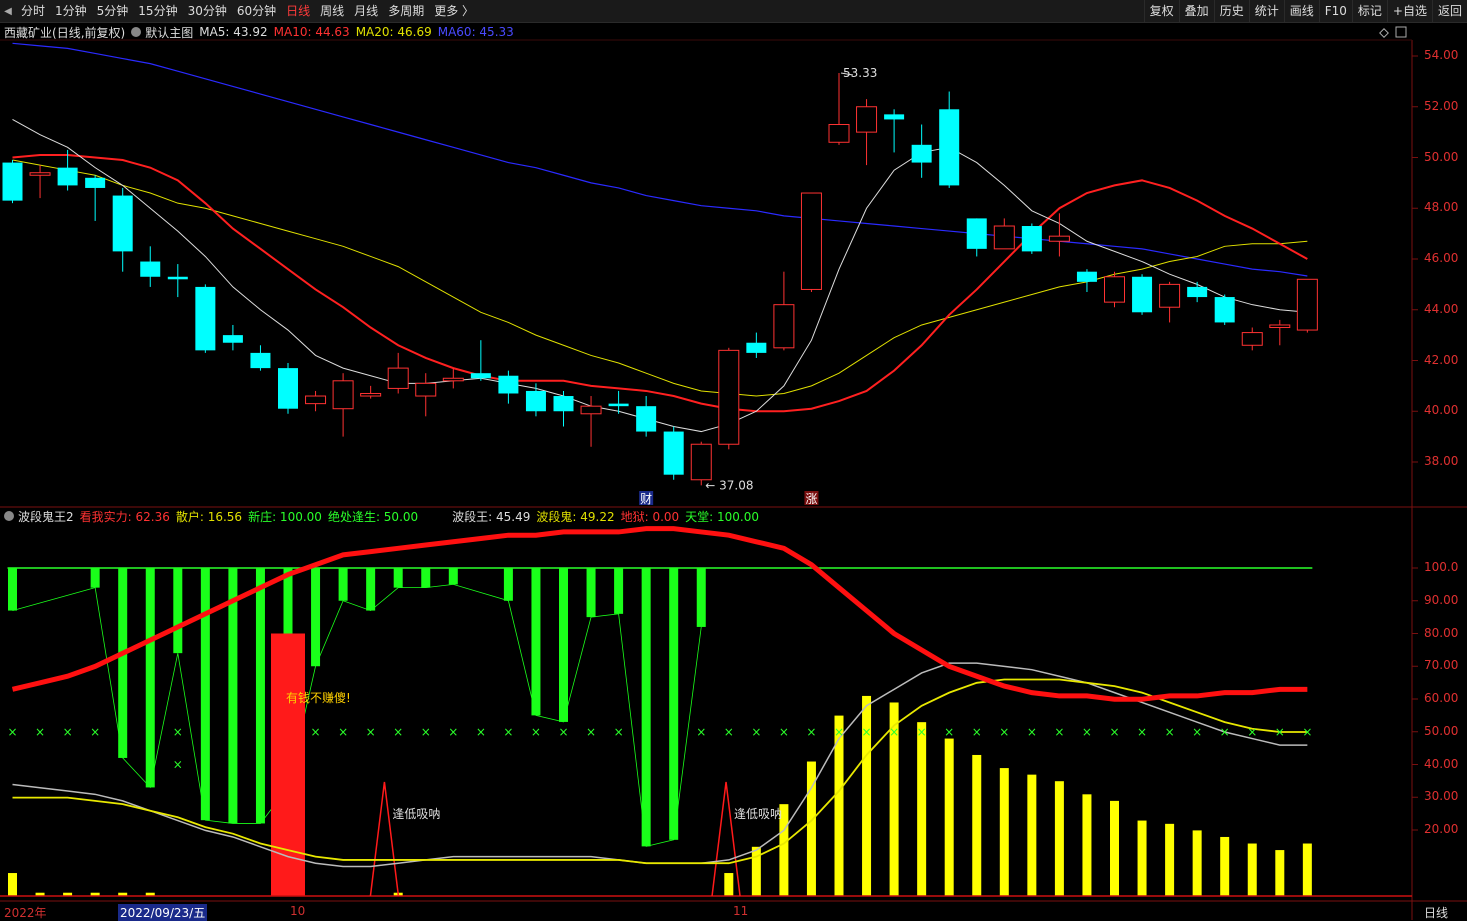 This screenshot has width=1467, height=921. I want to click on low-price-label: ← 37.08, so click(729, 485).